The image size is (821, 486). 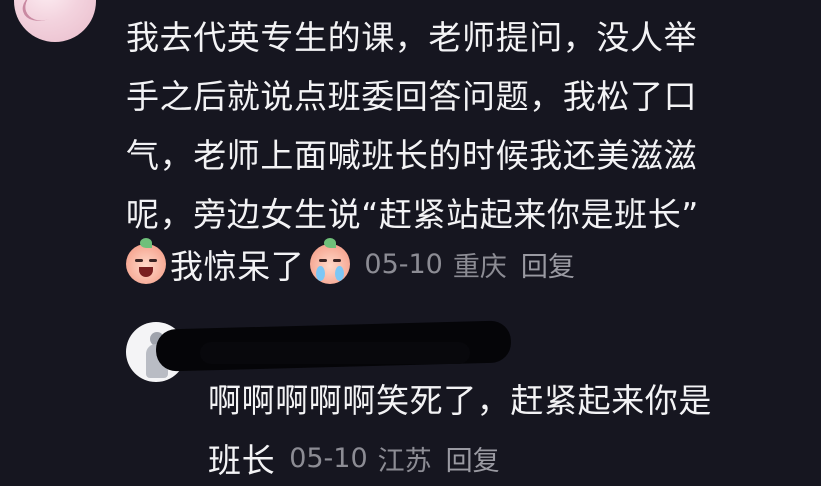 What do you see at coordinates (404, 461) in the screenshot?
I see `reply-location: 江苏` at bounding box center [404, 461].